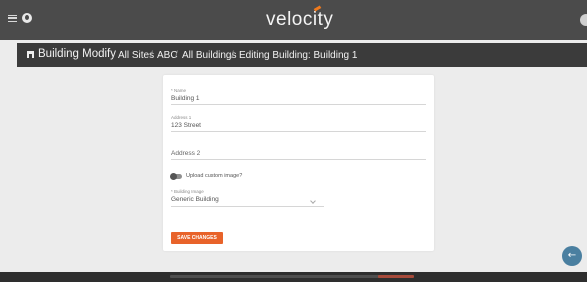 Image resolution: width=587 pixels, height=282 pixels. What do you see at coordinates (197, 238) in the screenshot?
I see `save-changes-button: SAVE CHANGES` at bounding box center [197, 238].